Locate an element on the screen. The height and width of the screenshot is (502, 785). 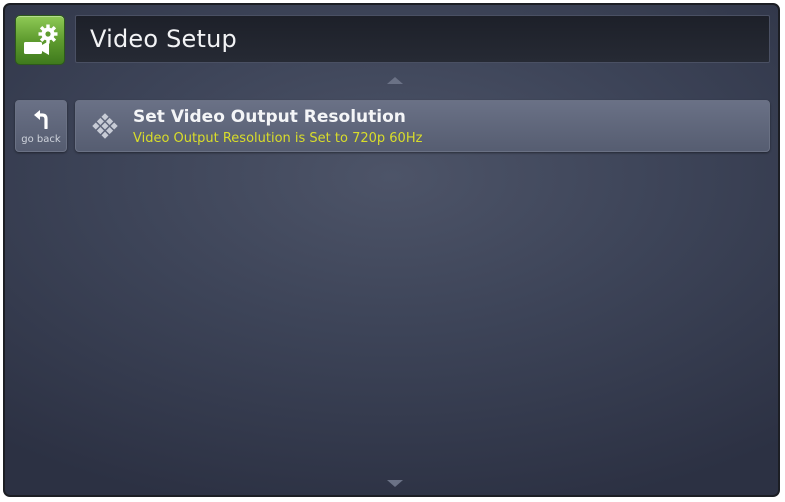
video-settings-icon is located at coordinates (40, 40).